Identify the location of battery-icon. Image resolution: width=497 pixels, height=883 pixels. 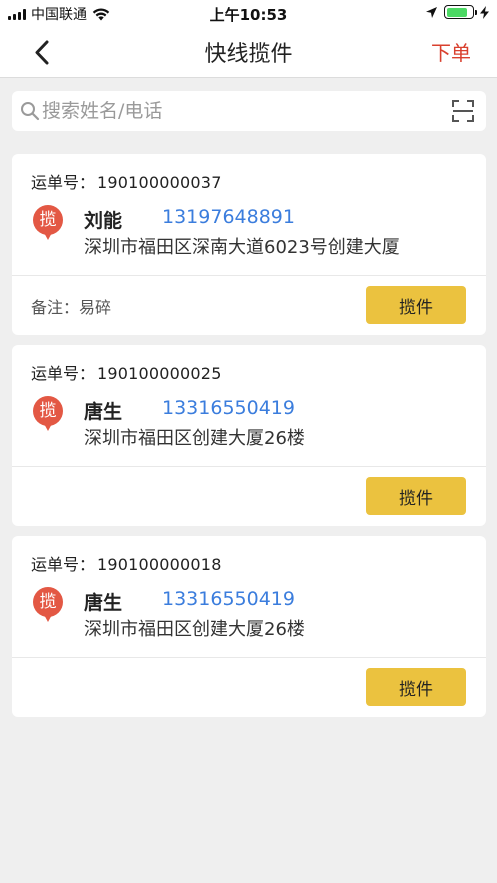
(460, 12).